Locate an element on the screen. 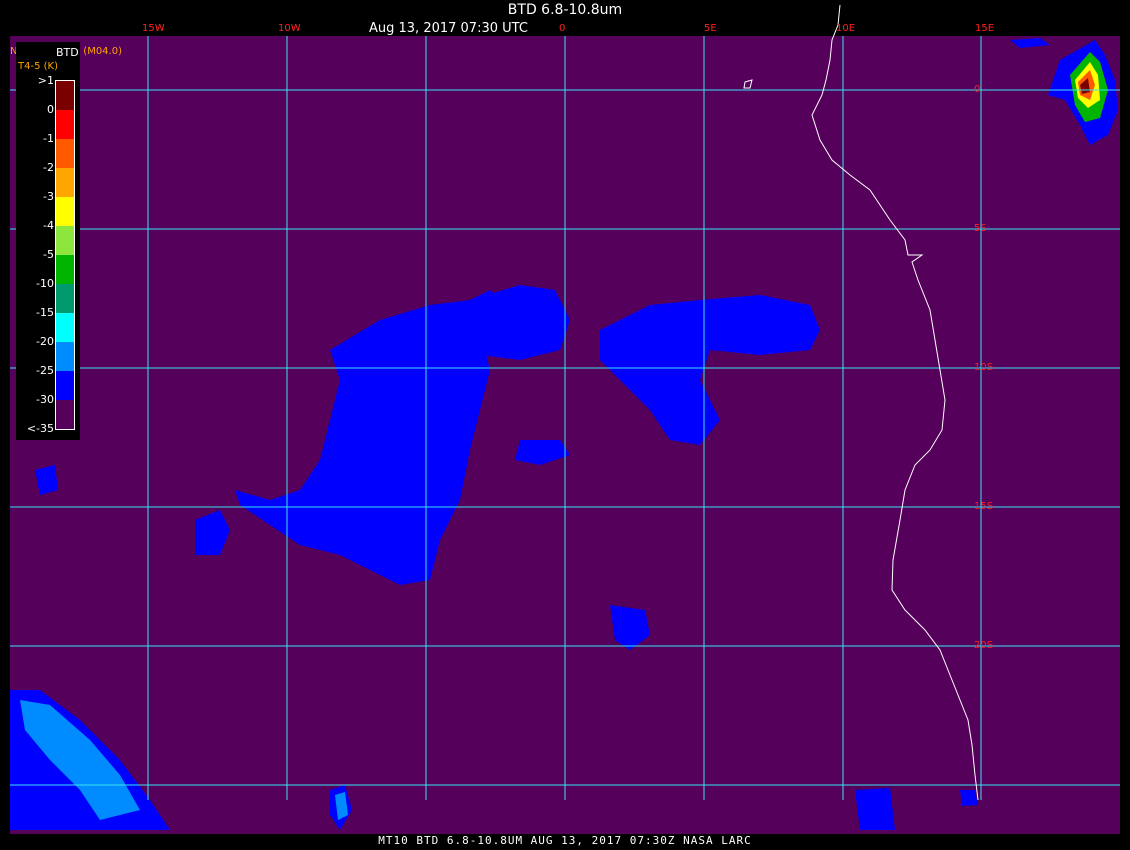 The height and width of the screenshot is (850, 1130). lat-label-15s: 15S is located at coordinates (984, 506).